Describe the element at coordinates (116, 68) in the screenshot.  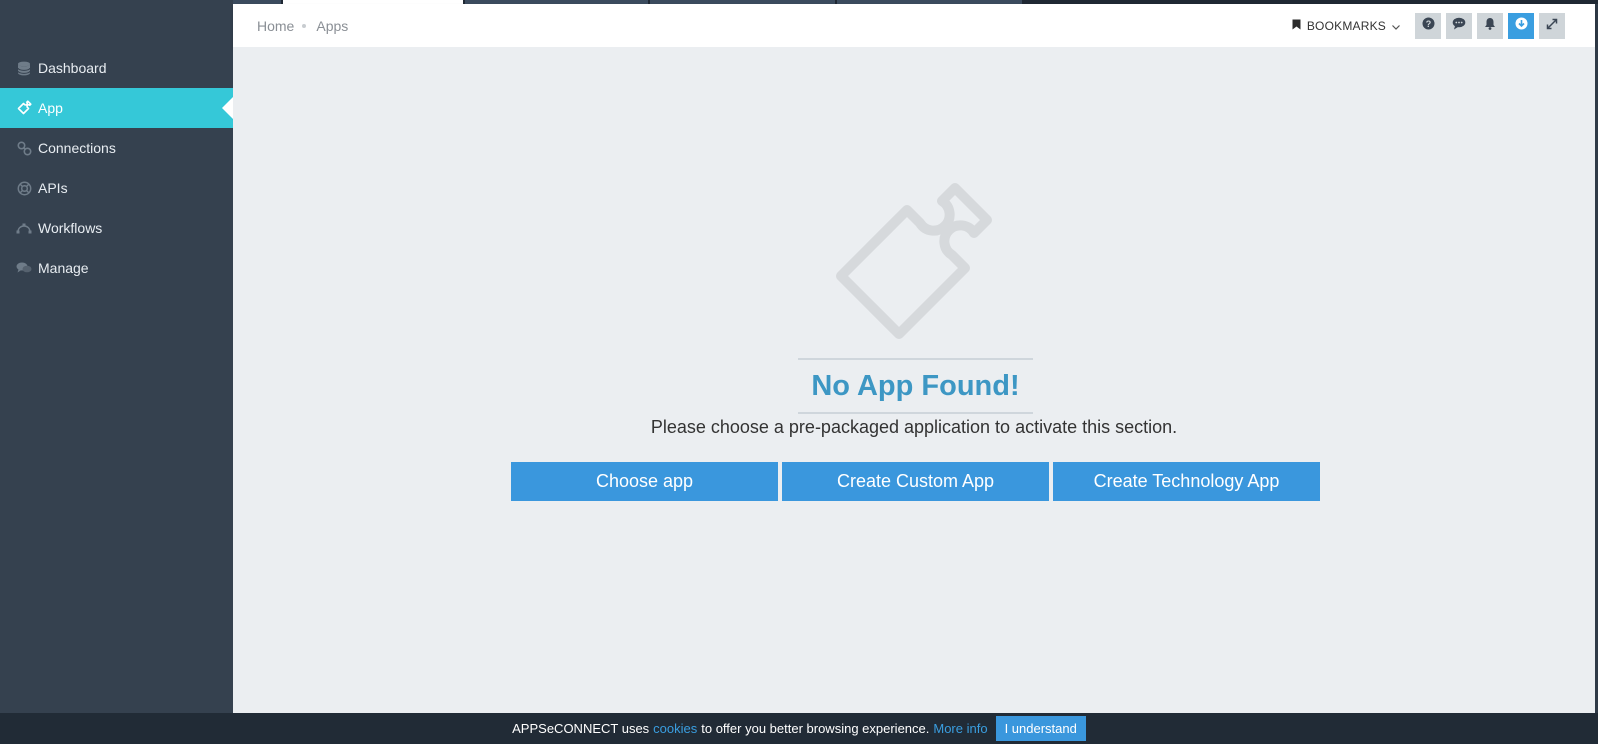
I see `sidebar-item-dashboard: Dashboard` at that location.